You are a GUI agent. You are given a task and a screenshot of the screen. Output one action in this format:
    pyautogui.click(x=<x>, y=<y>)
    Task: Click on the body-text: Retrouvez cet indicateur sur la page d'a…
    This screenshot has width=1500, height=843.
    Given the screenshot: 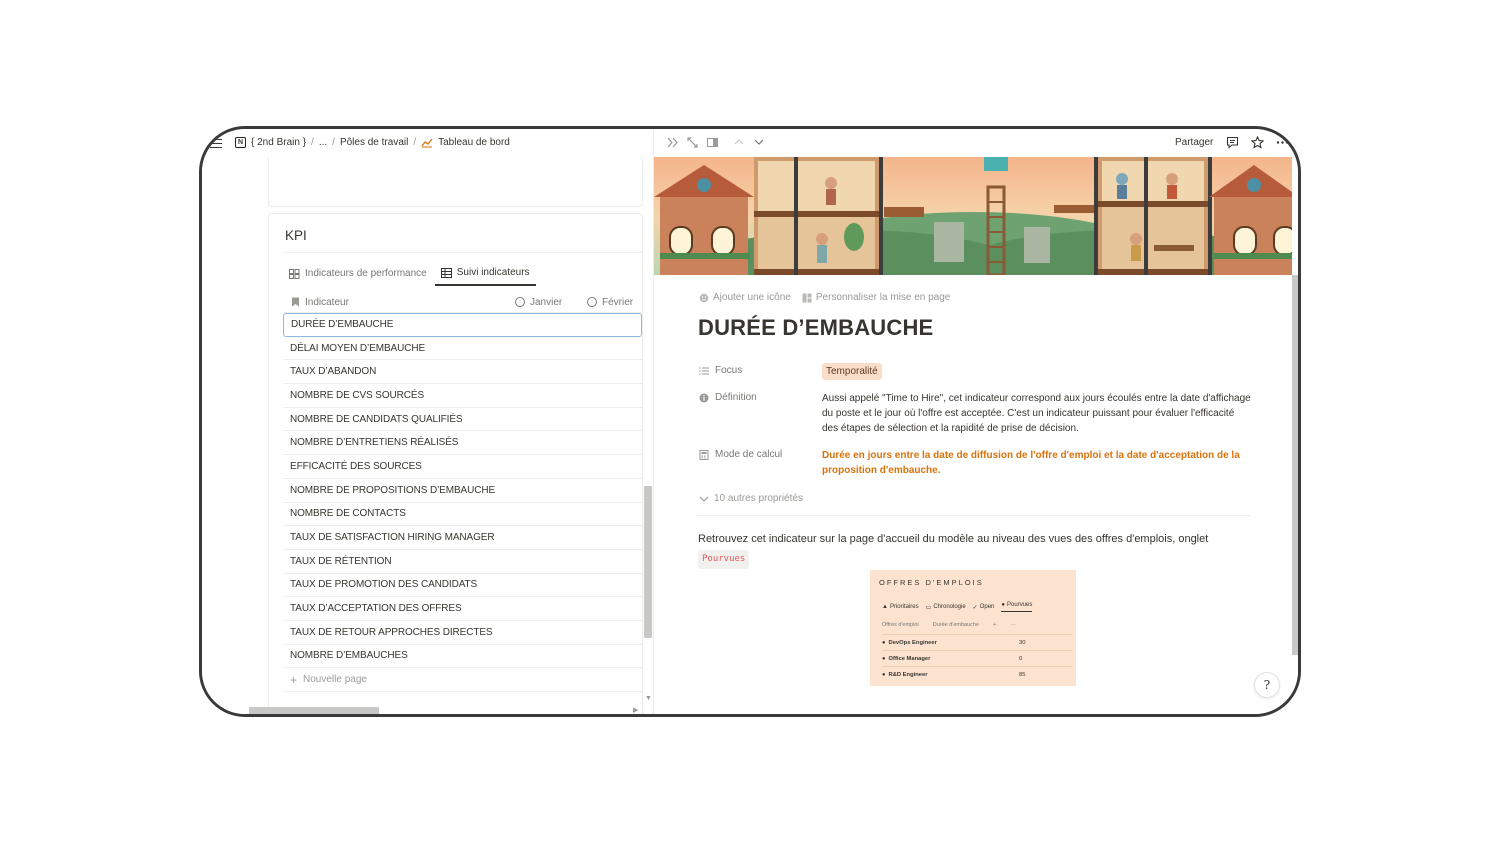 What is the action you would take?
    pyautogui.click(x=953, y=539)
    